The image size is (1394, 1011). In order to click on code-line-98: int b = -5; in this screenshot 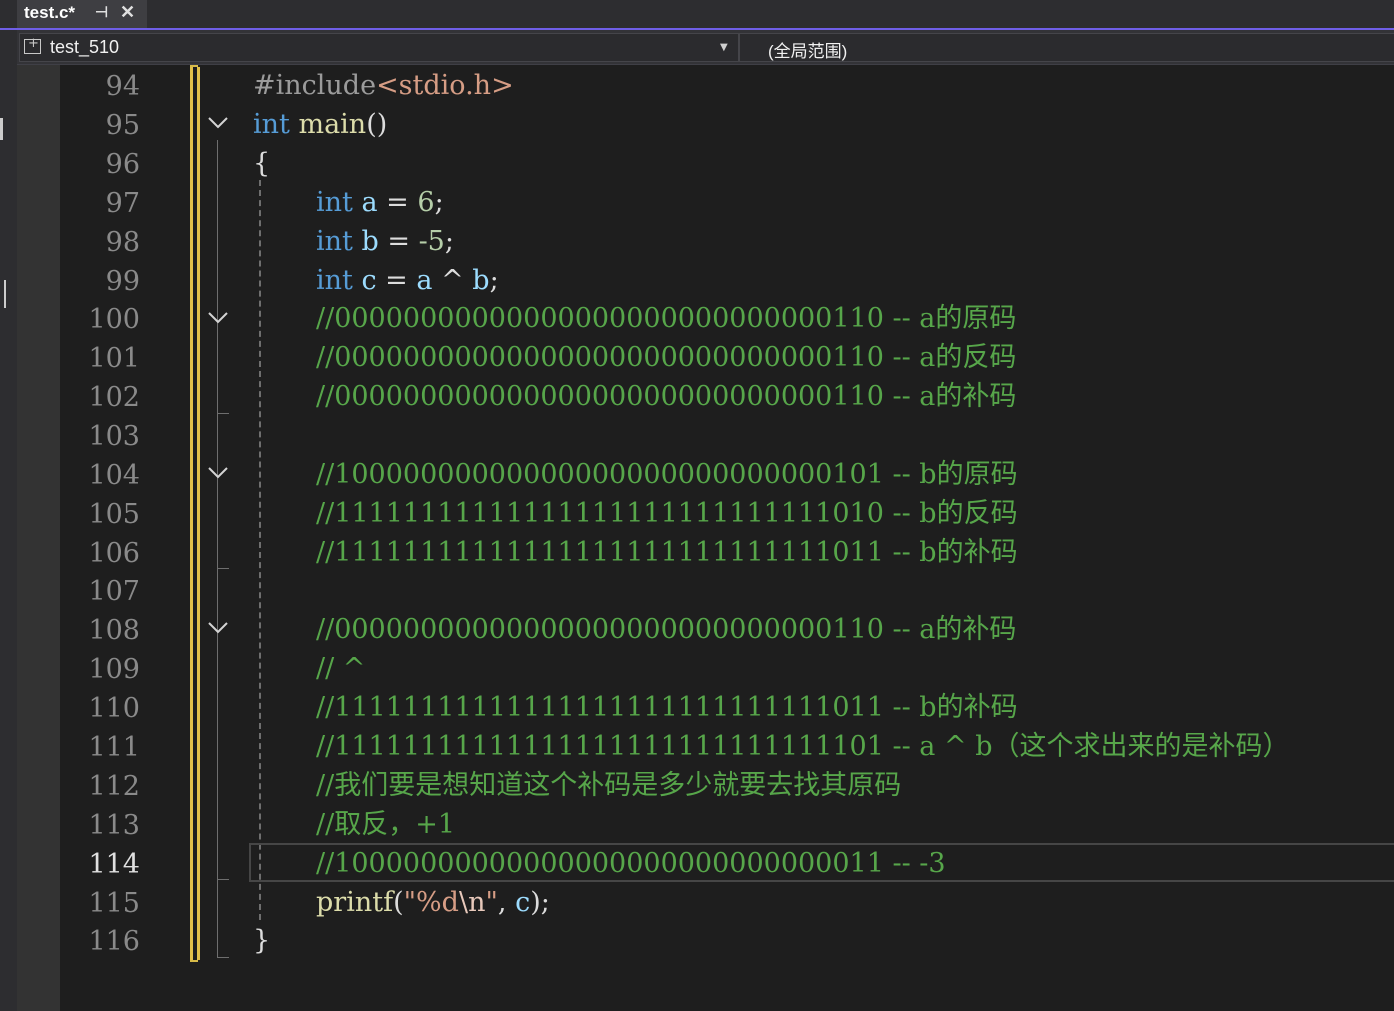, I will do `click(385, 241)`.